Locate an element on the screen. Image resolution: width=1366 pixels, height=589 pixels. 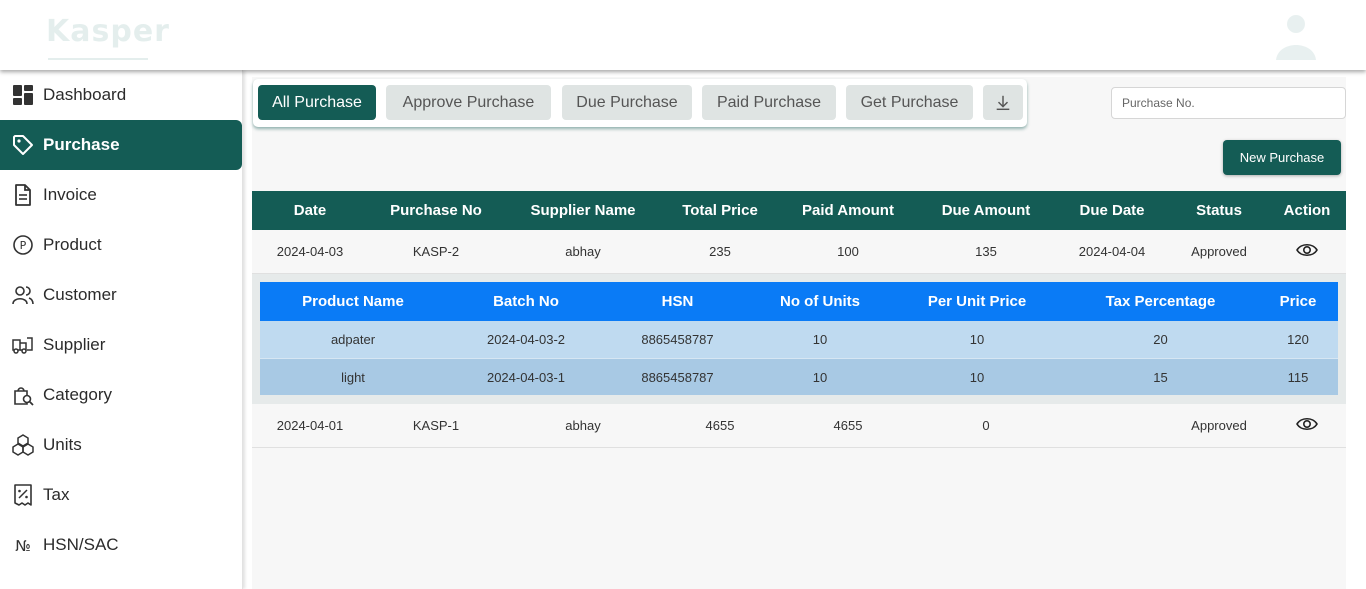
cell-price: 120 is located at coordinates (1298, 340).